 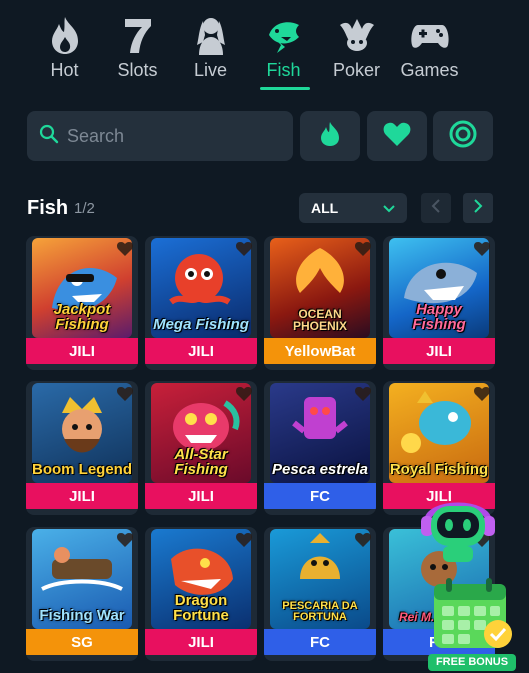 I want to click on tab-poker: Poker, so click(x=356, y=47).